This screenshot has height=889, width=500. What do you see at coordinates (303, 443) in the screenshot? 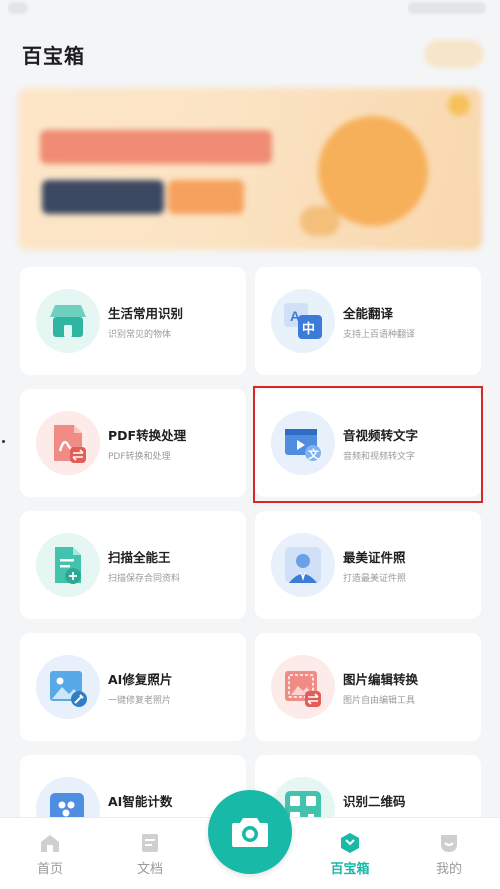
I see `video-text-icon: 文` at bounding box center [303, 443].